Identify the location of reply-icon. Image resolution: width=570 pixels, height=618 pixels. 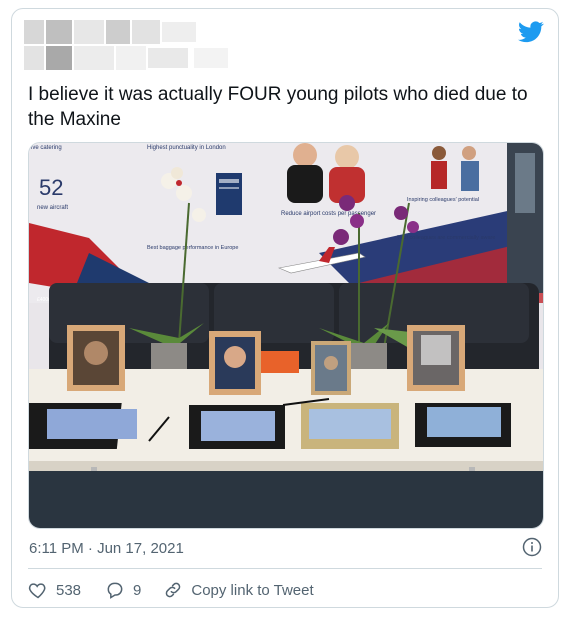
(115, 590).